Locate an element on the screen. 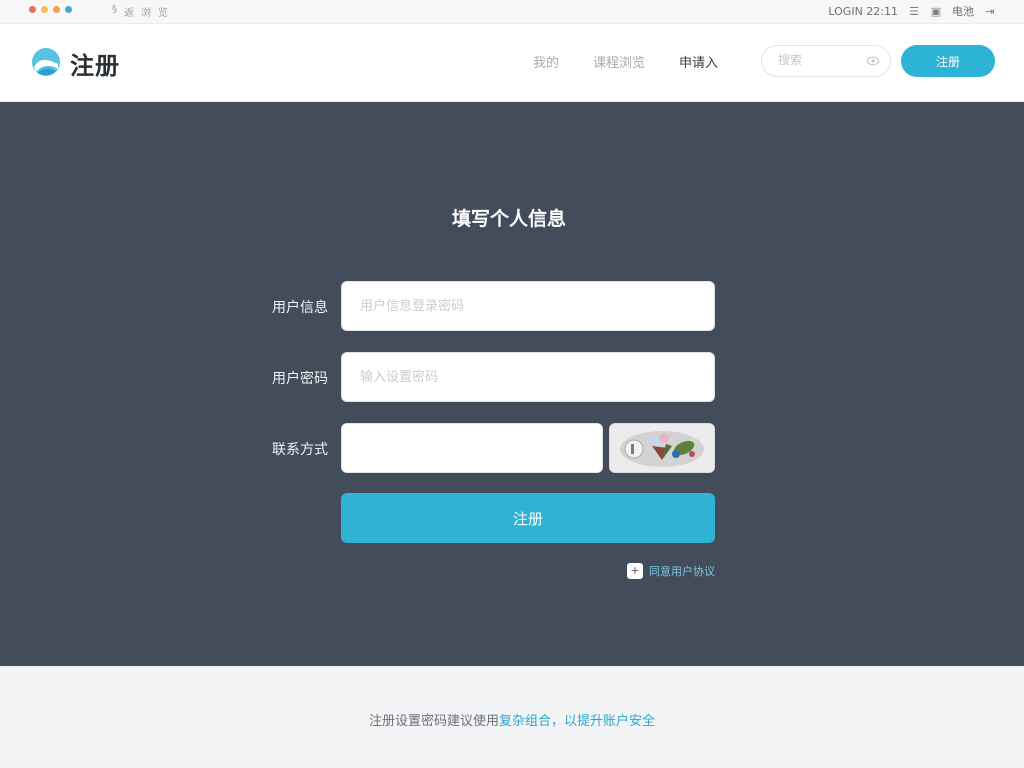  site-header: 注册 我的 课程浏览 申请入 注册 is located at coordinates (512, 63).